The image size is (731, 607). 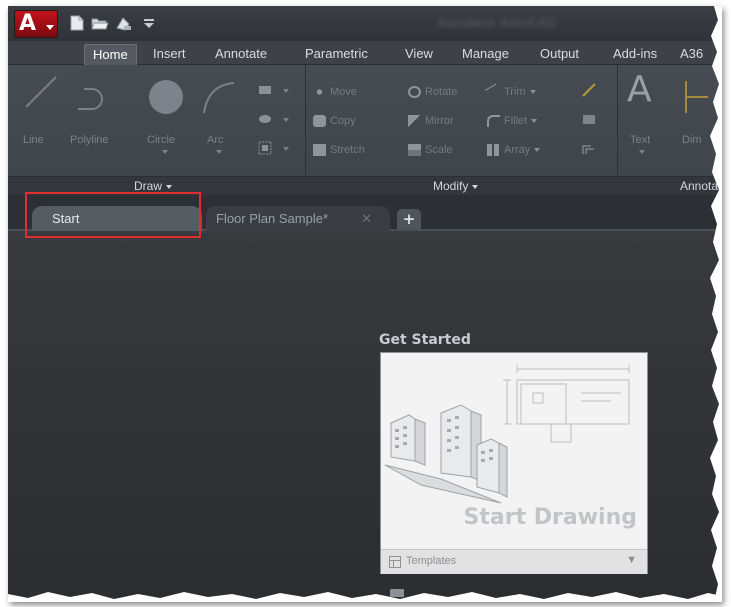 I want to click on quick-access-more-icon, so click(x=149, y=23).